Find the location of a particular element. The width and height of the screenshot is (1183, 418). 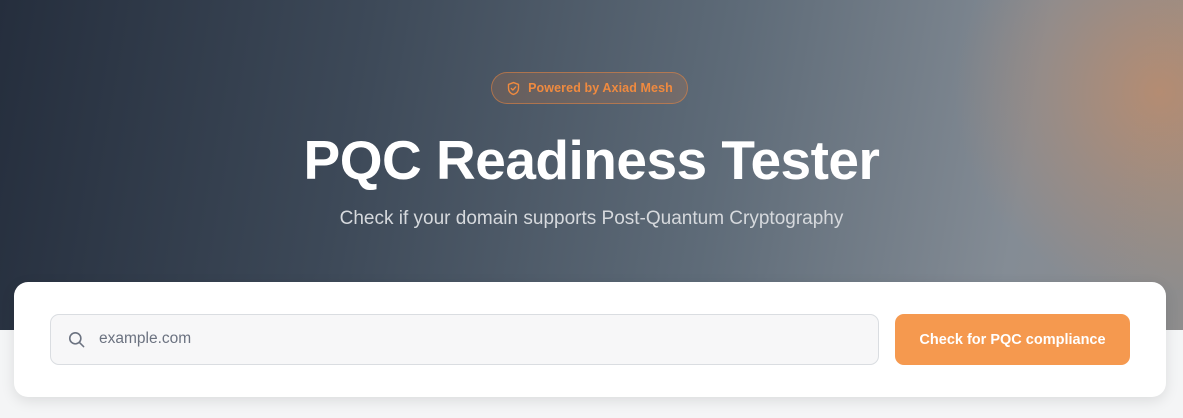

powered-by-badge: Powered by Axiad Mesh is located at coordinates (589, 88).